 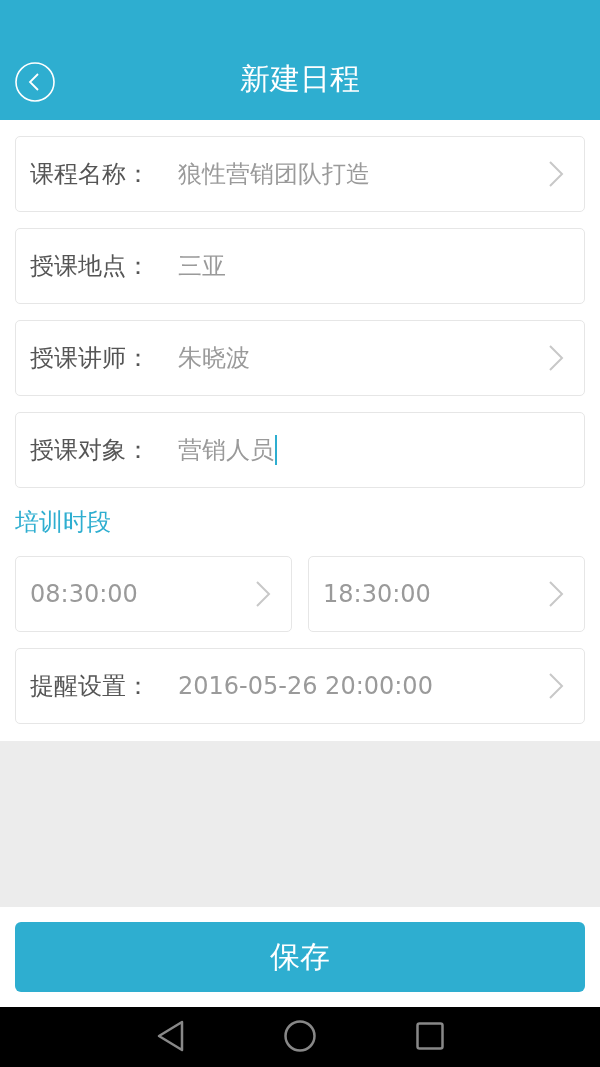 What do you see at coordinates (63, 522) in the screenshot?
I see `section-title: 培训时段` at bounding box center [63, 522].